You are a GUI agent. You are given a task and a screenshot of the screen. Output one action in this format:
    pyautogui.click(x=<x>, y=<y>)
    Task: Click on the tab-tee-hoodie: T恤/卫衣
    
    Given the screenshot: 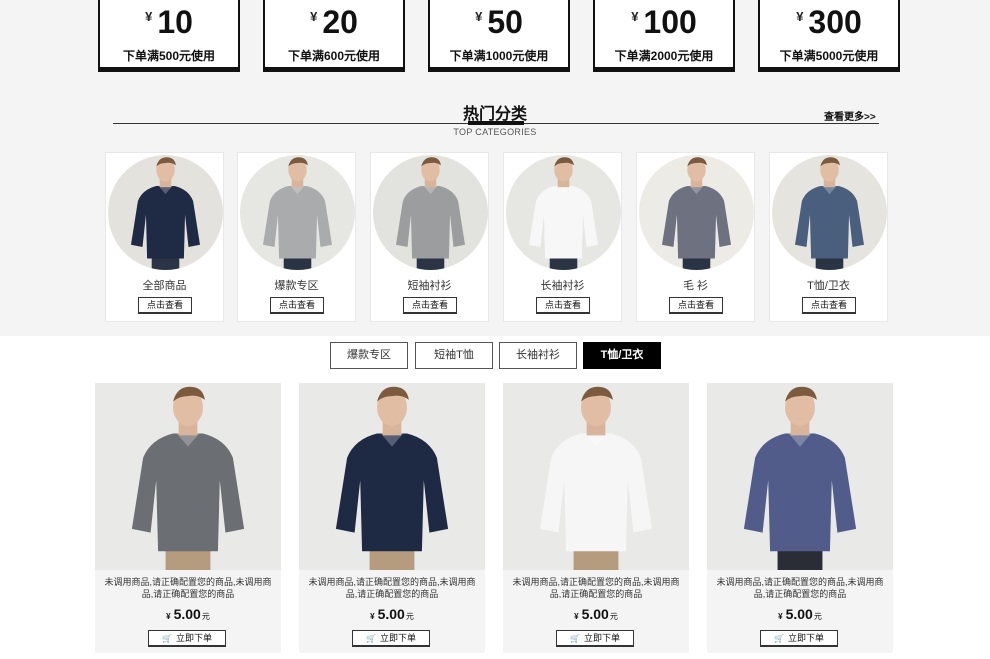 What is the action you would take?
    pyautogui.click(x=622, y=355)
    